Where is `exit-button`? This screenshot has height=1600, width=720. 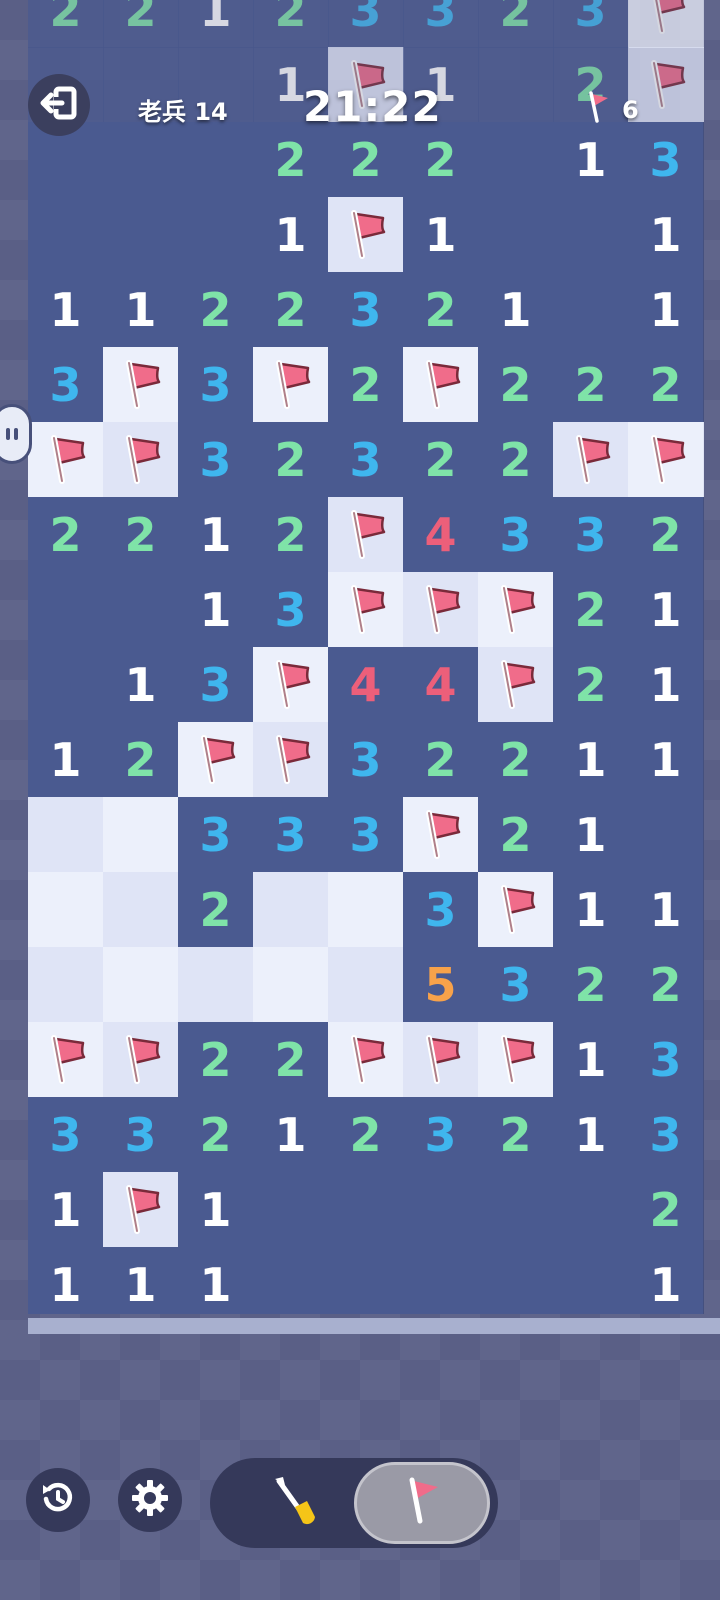
exit-button is located at coordinates (59, 105).